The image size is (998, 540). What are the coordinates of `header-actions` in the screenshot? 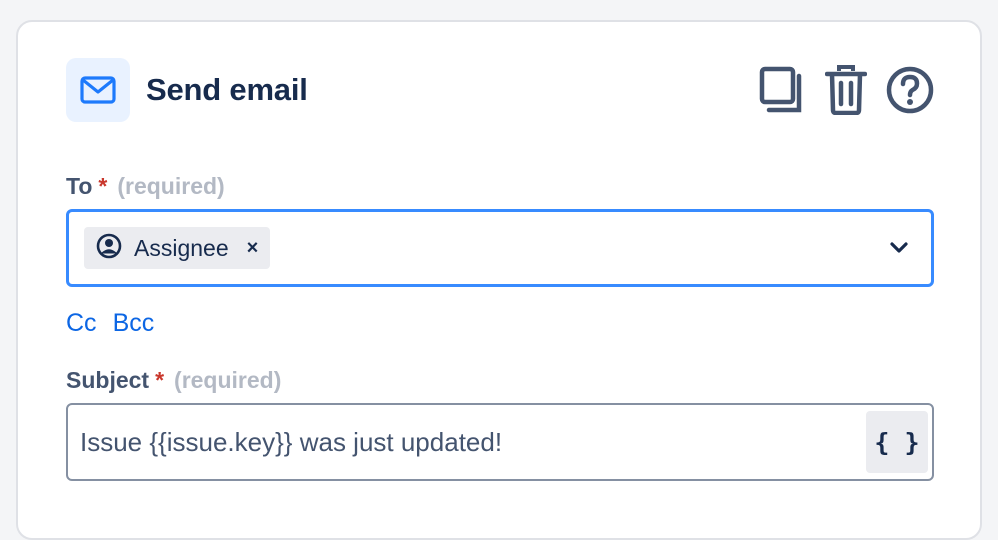 It's located at (846, 90).